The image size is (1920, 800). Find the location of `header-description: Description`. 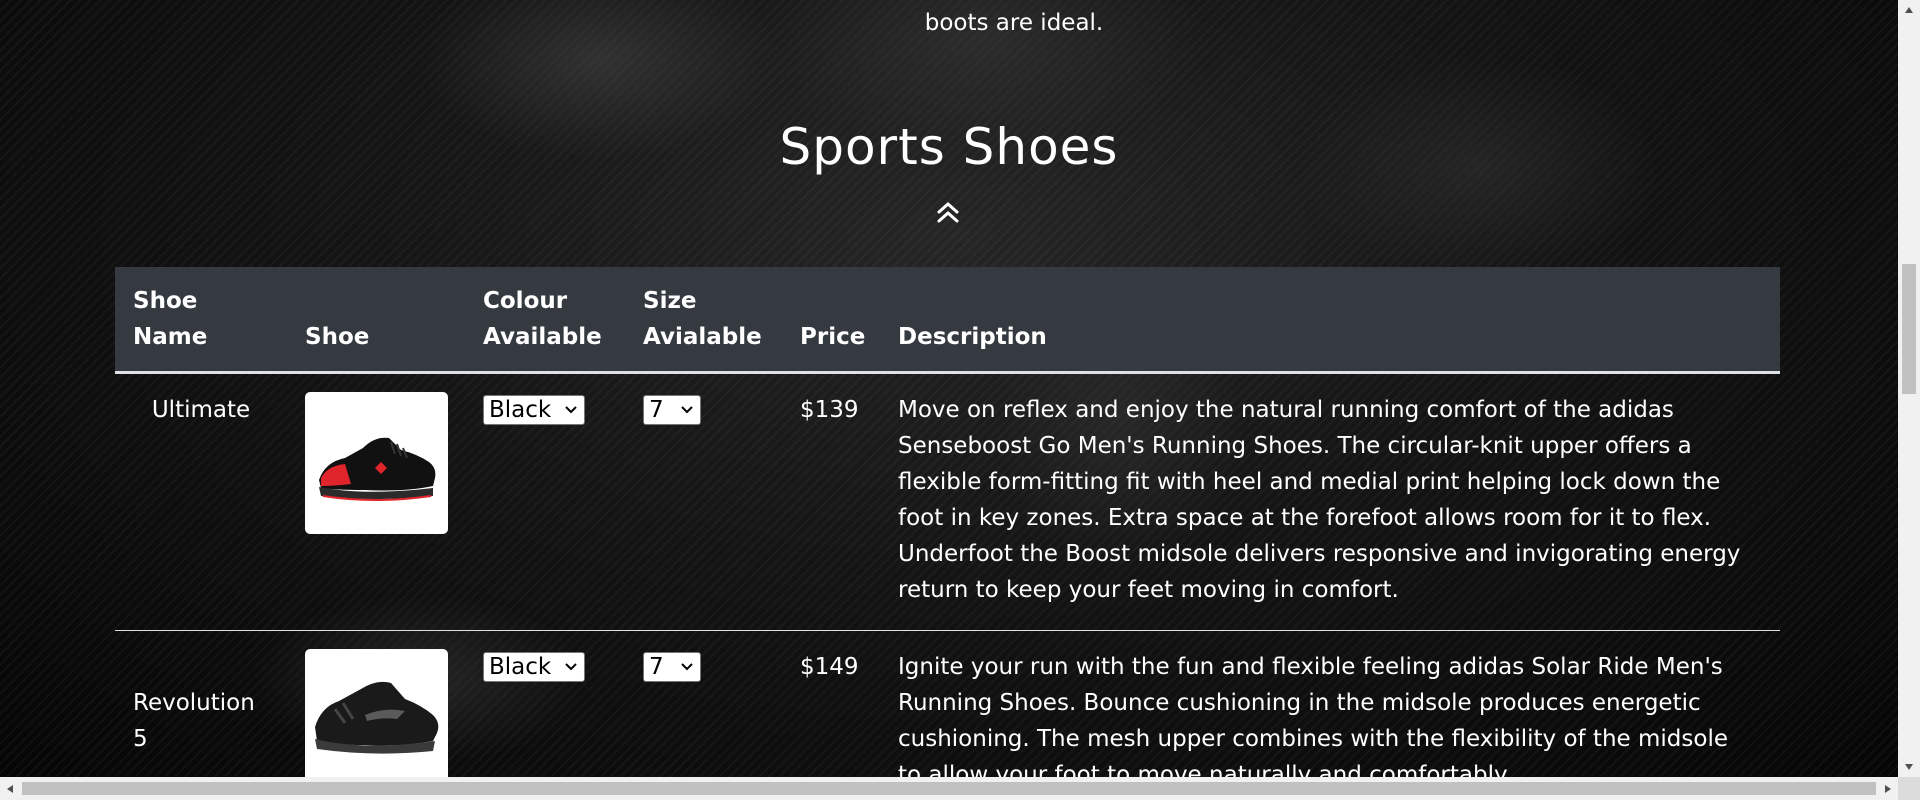

header-description: Description is located at coordinates (1330, 320).